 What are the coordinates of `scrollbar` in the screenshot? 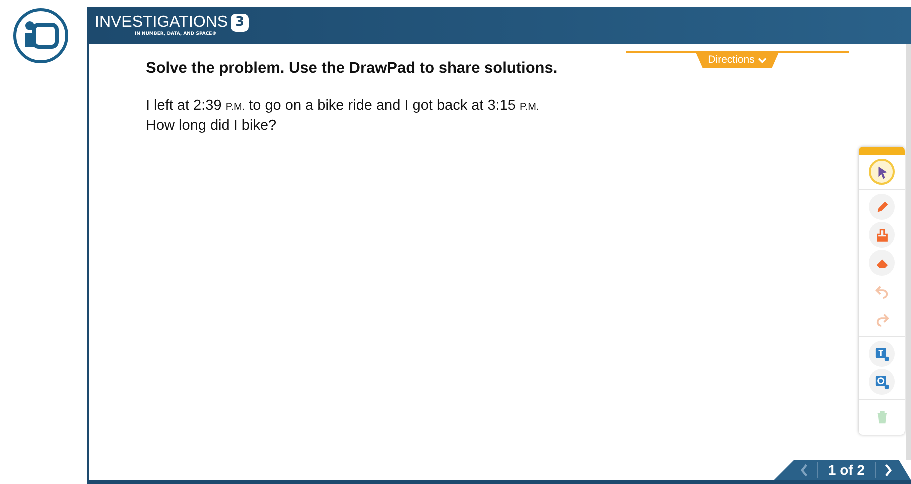 It's located at (908, 252).